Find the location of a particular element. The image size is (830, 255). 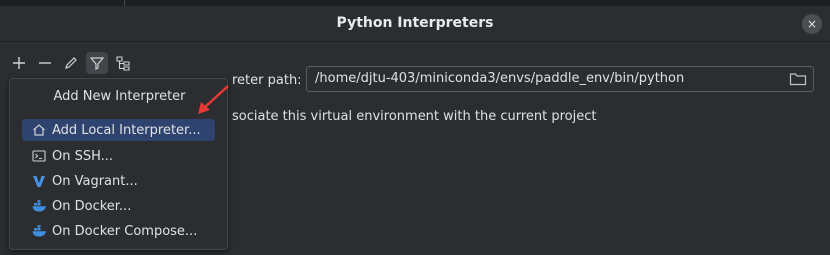

close-icon: × is located at coordinates (812, 24).